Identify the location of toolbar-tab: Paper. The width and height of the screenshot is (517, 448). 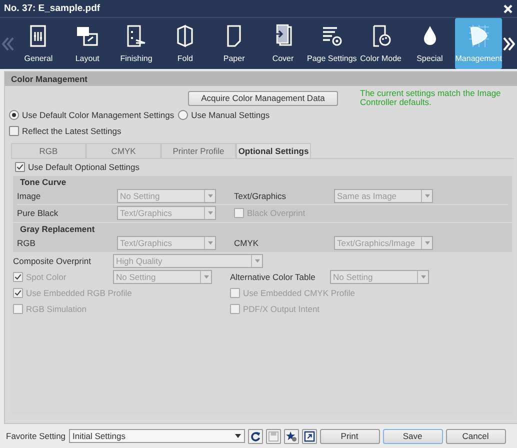
(234, 43).